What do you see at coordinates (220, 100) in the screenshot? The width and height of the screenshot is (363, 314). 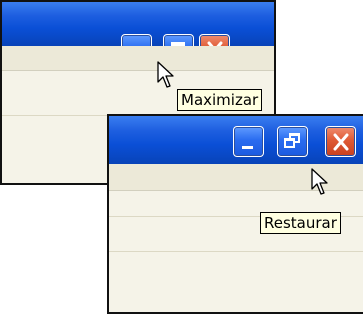 I see `tooltip-maximize: Maximizar` at bounding box center [220, 100].